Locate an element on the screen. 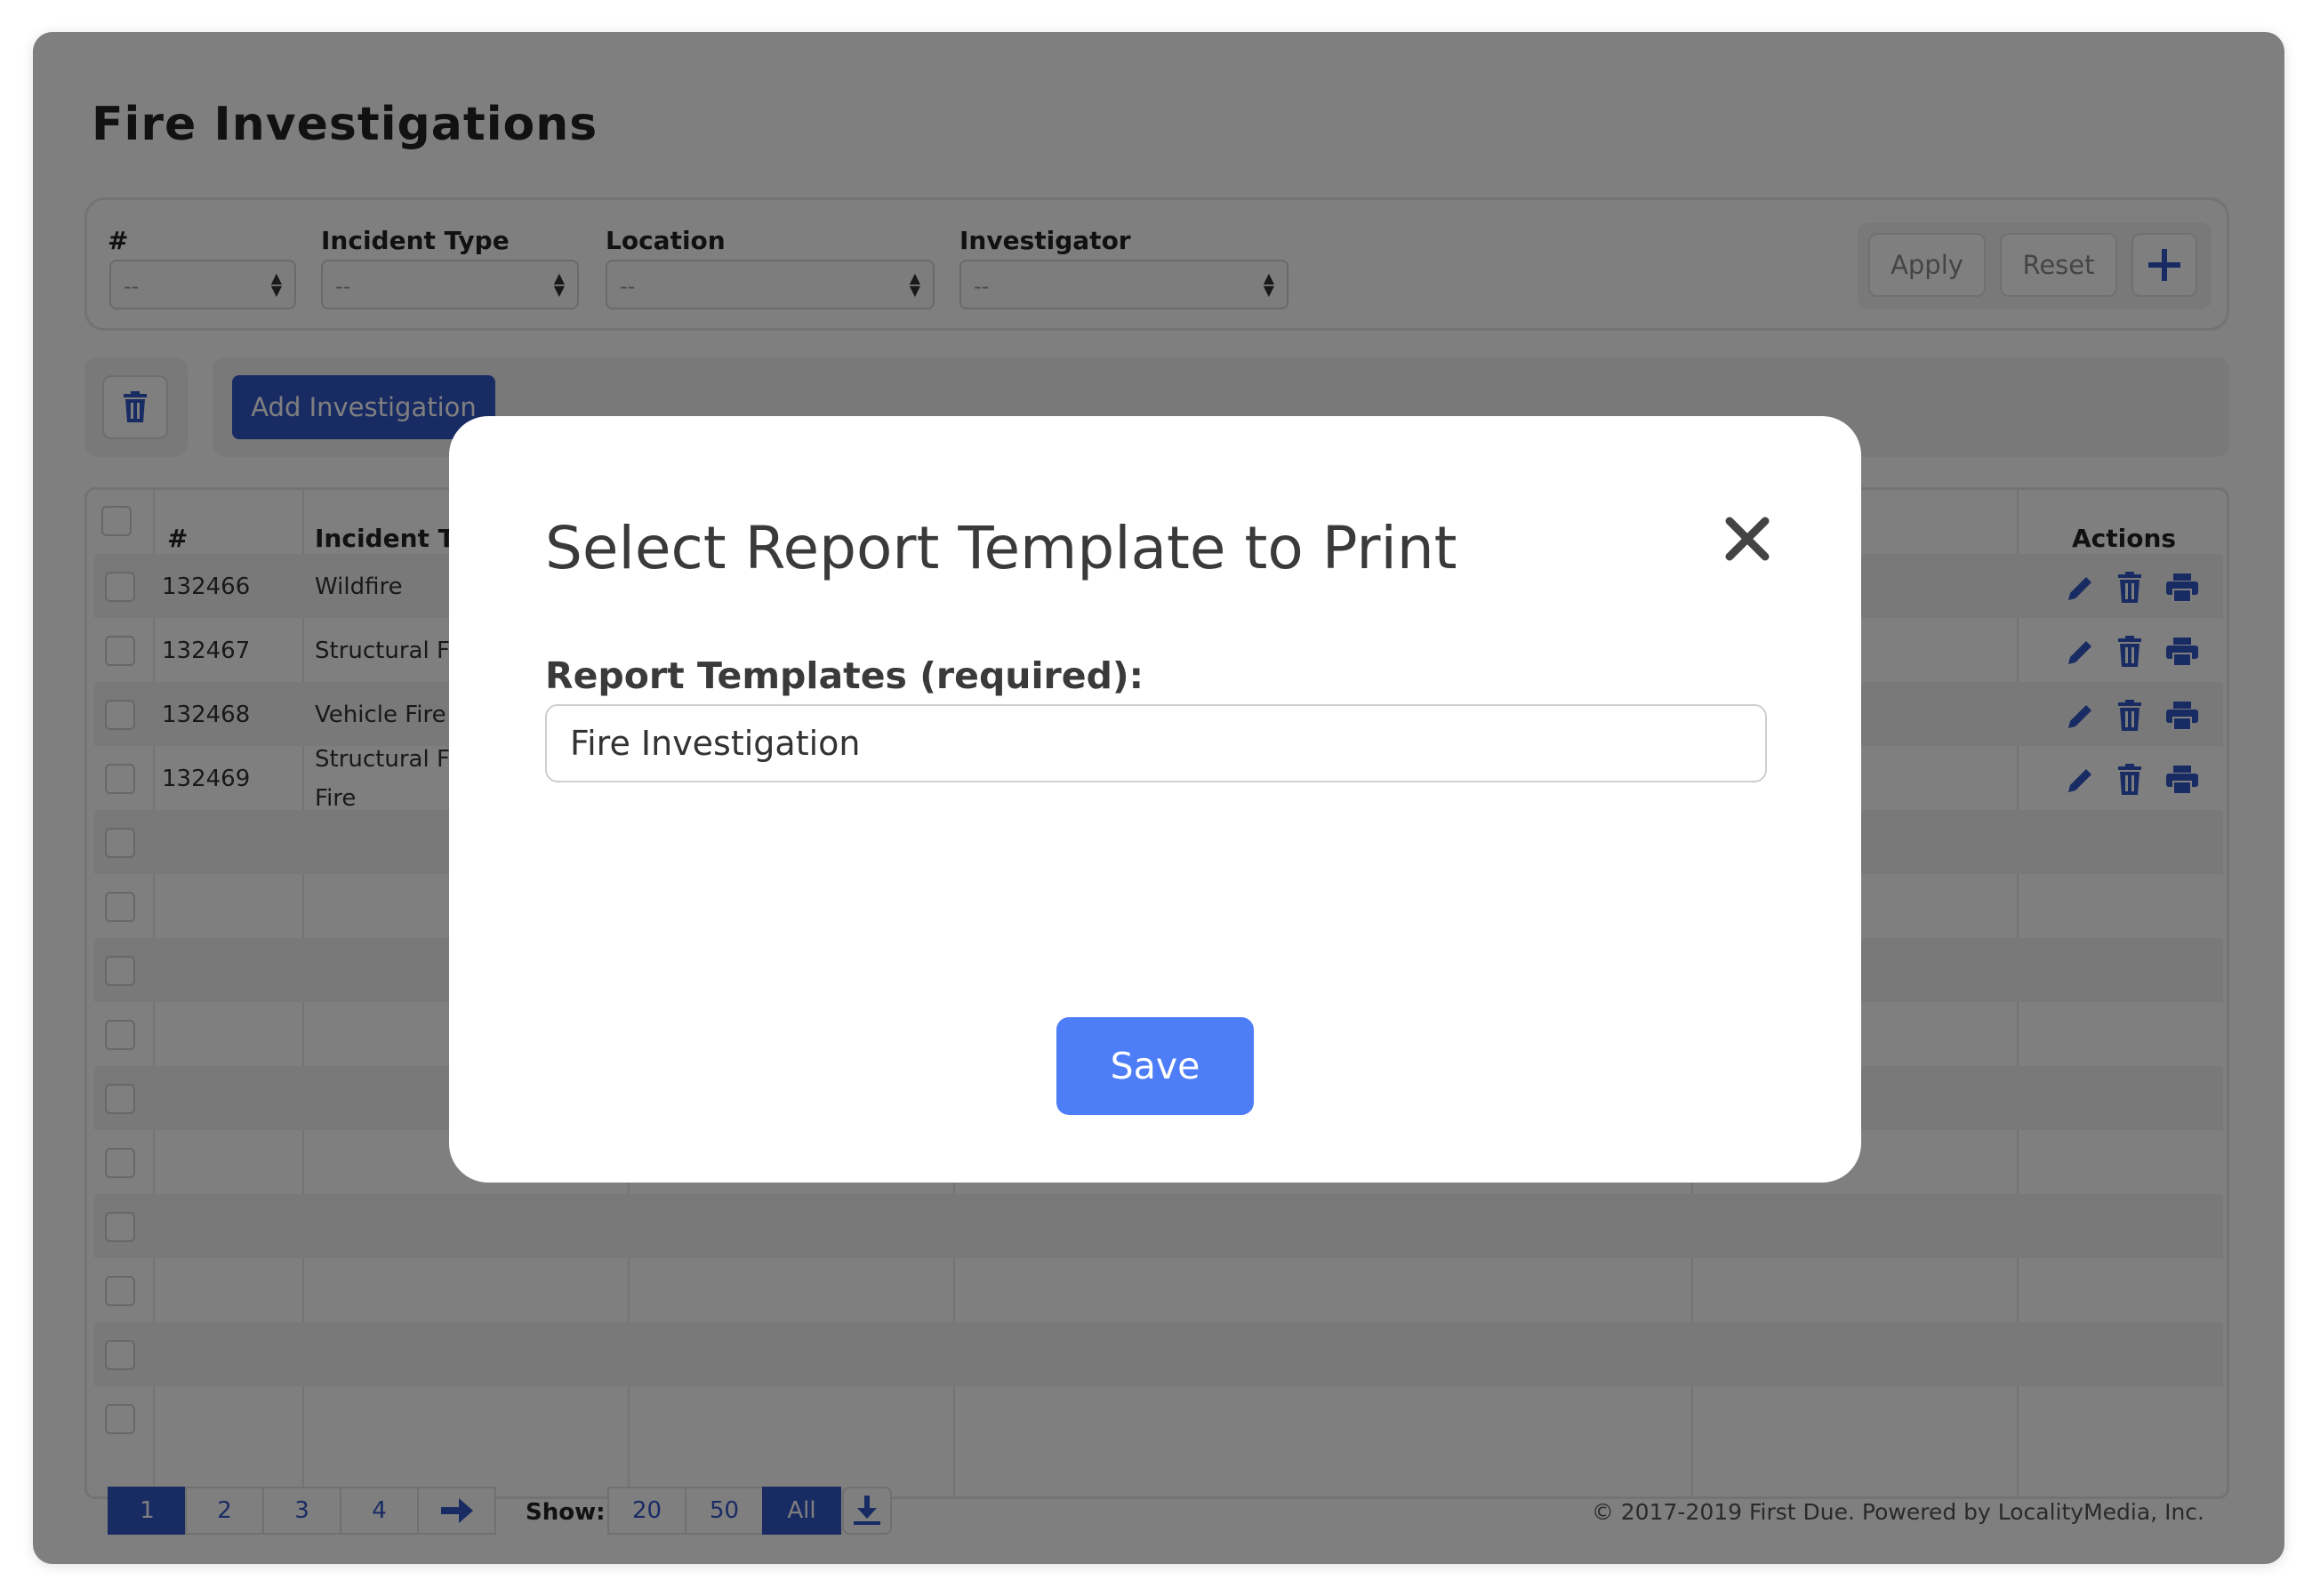  modal-title: Select Report Template to Print is located at coordinates (1001, 548).